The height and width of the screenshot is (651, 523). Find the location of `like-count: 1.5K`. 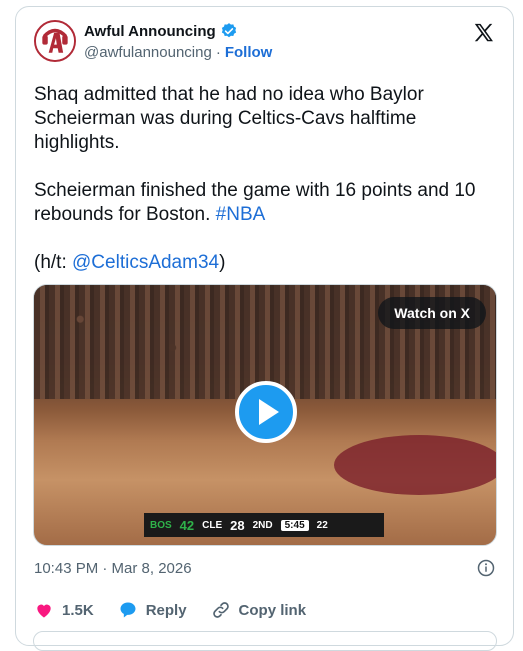

like-count: 1.5K is located at coordinates (78, 610).